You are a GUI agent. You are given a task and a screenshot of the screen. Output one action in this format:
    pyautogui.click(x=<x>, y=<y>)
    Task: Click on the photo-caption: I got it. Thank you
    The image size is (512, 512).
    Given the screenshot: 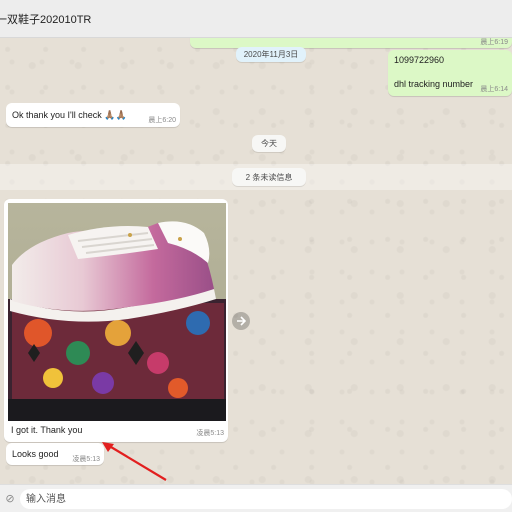 What is the action you would take?
    pyautogui.click(x=47, y=430)
    